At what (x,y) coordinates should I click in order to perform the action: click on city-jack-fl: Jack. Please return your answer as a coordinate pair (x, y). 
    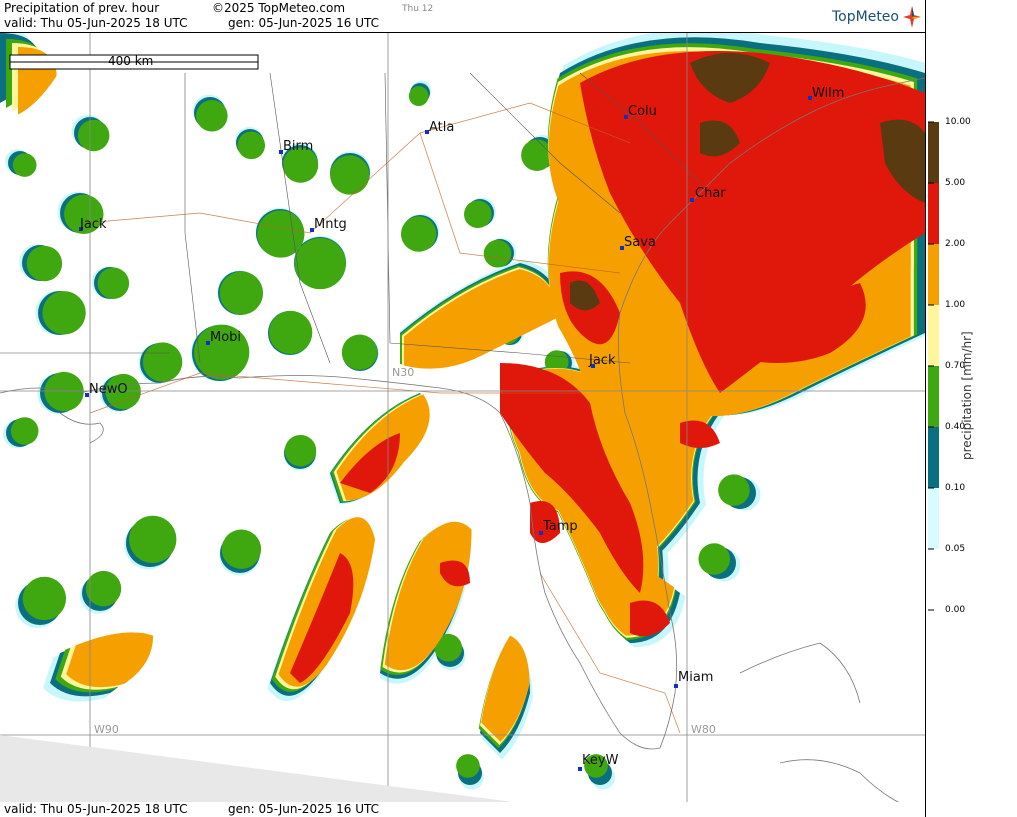
    Looking at the image, I should click on (602, 360).